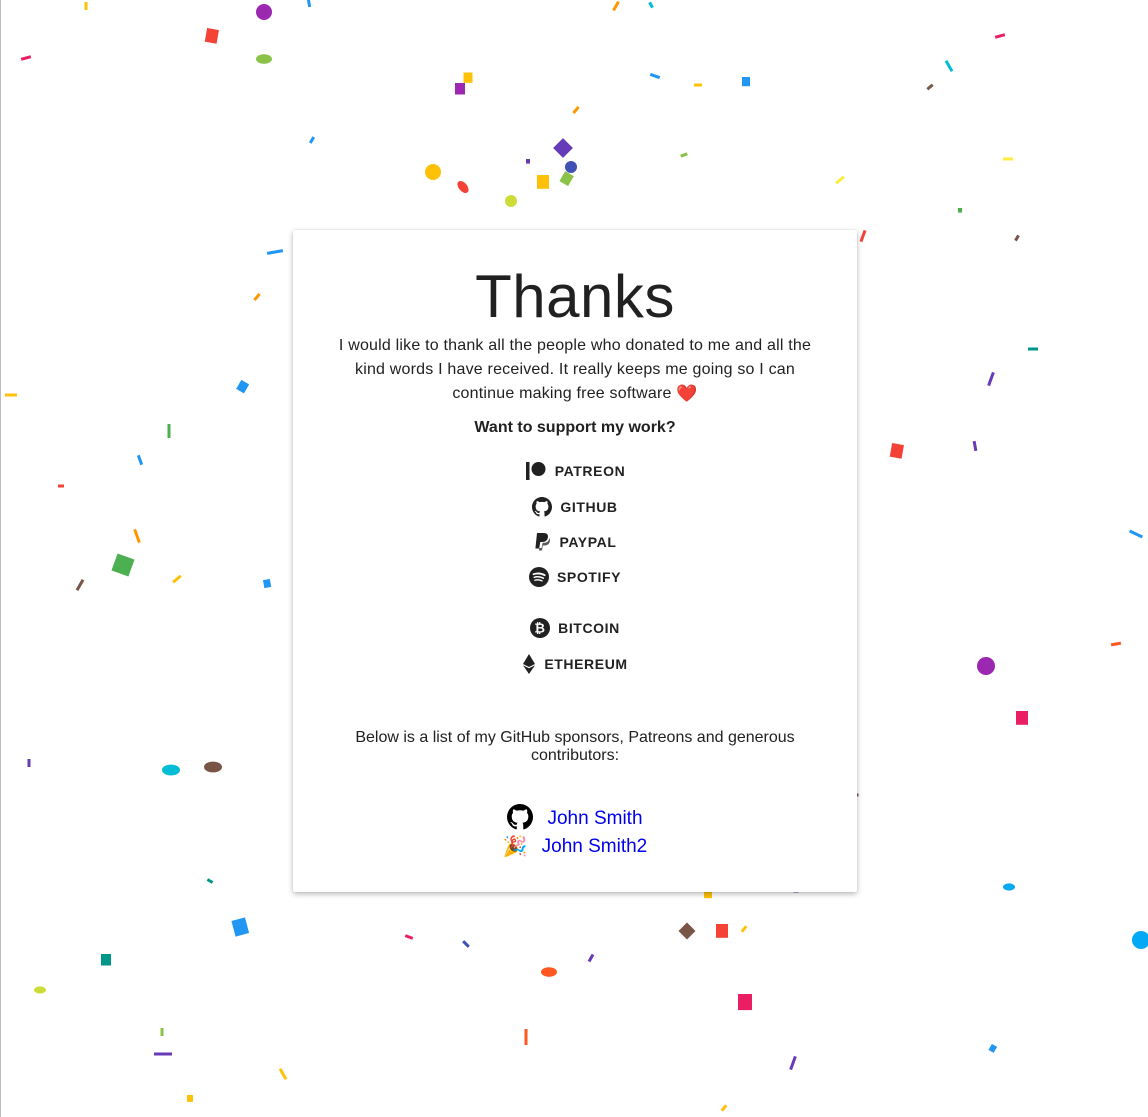  What do you see at coordinates (687, 393) in the screenshot?
I see `heart-emoji: ❤️` at bounding box center [687, 393].